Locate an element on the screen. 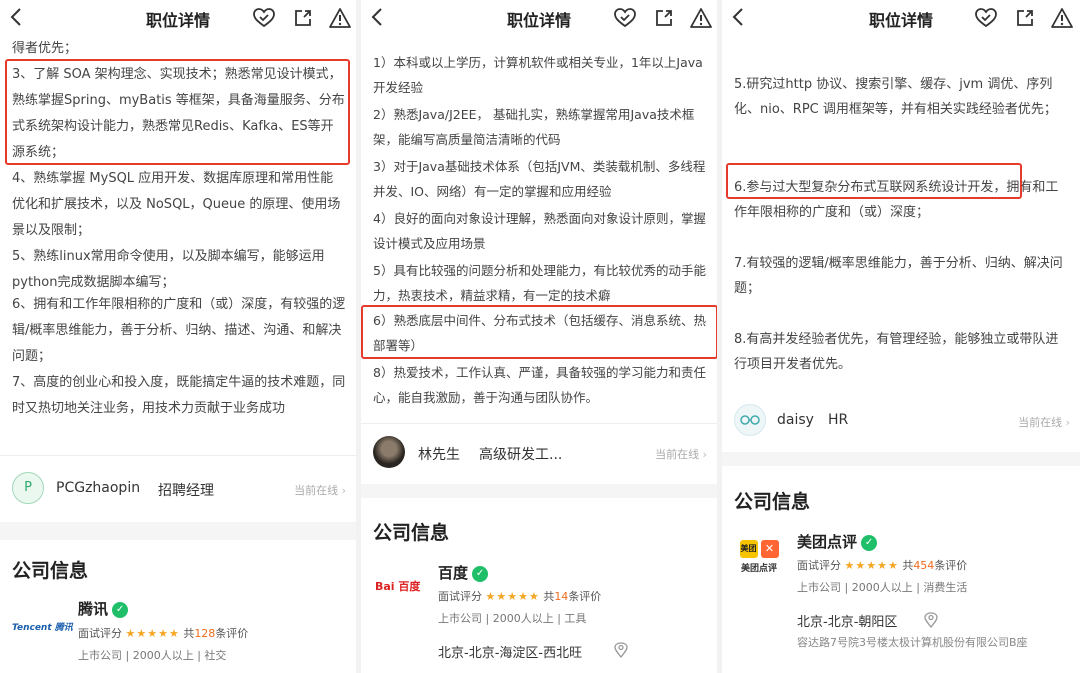 The image size is (1080, 673). company-name-row: 美团点评 ✓ is located at coordinates (837, 541).